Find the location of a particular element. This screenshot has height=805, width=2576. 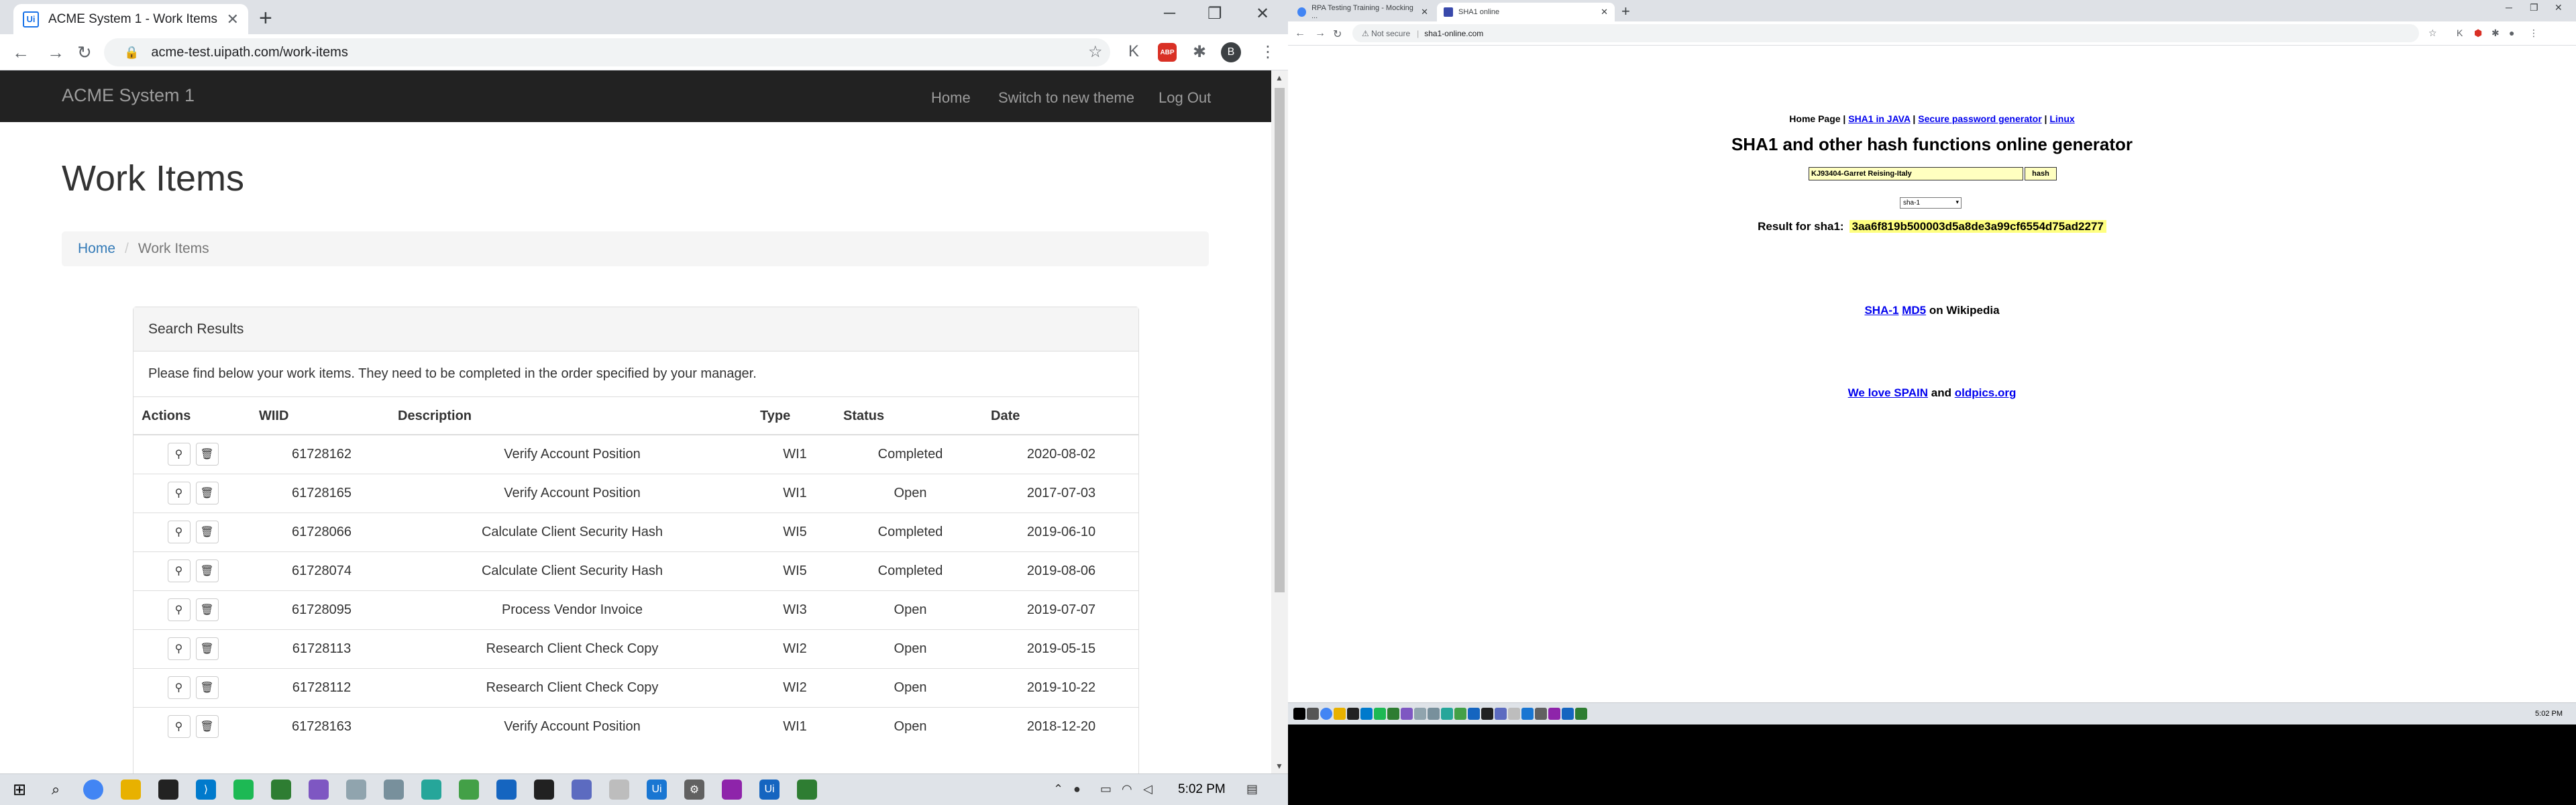

scroll-down-icon: ▼ is located at coordinates (1279, 766).